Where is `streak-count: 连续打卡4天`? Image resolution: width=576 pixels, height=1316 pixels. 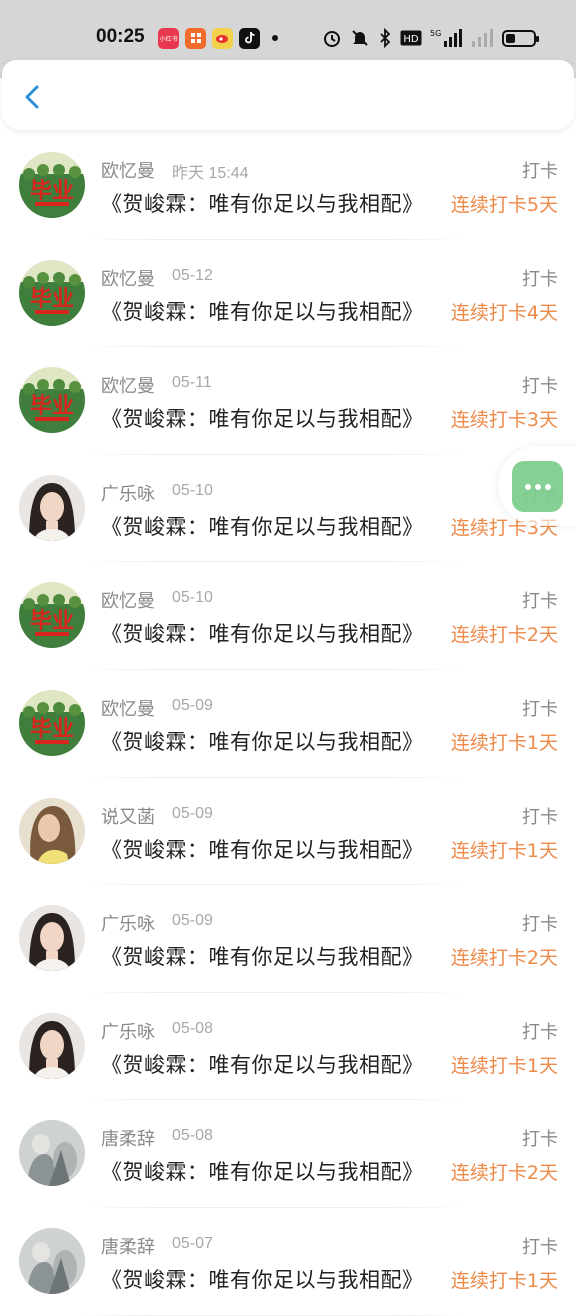
streak-count: 连续打卡4天 is located at coordinates (504, 312).